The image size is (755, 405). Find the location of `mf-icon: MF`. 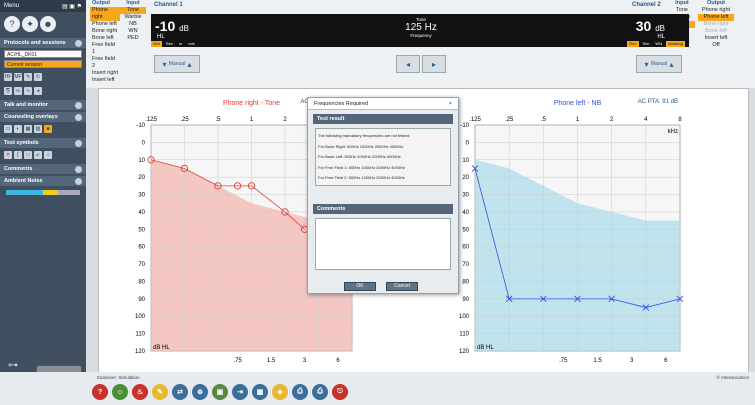

mf-icon: MF is located at coordinates (18, 77).